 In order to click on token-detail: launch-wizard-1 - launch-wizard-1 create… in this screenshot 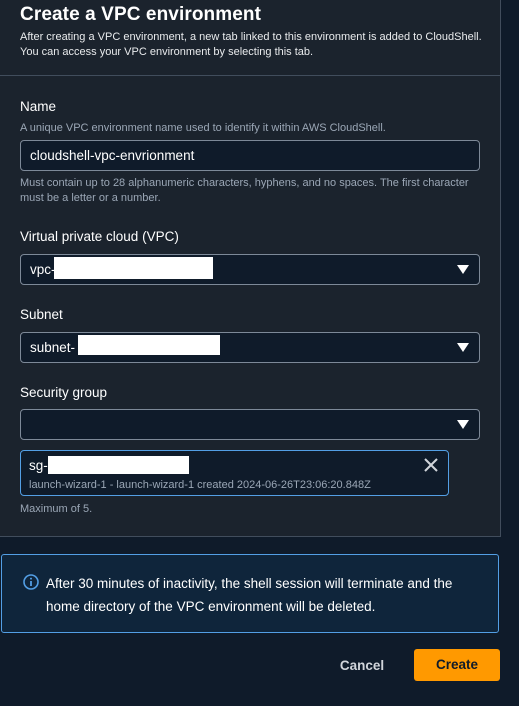, I will do `click(200, 485)`.